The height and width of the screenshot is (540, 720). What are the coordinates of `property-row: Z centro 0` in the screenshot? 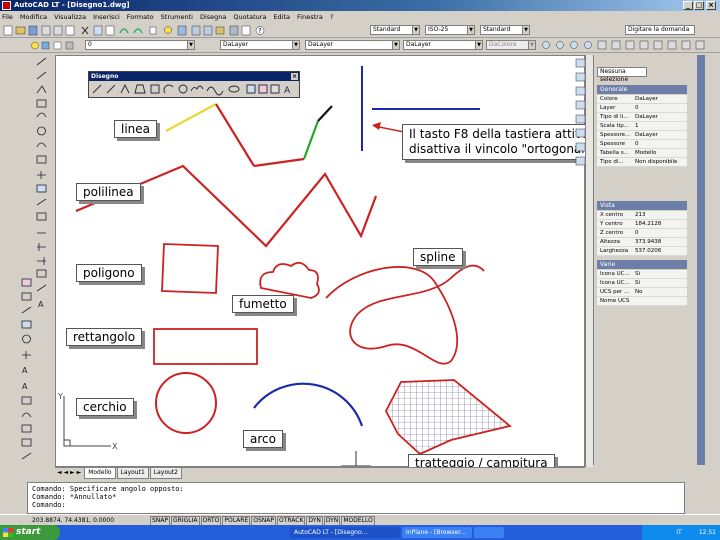 It's located at (642, 233).